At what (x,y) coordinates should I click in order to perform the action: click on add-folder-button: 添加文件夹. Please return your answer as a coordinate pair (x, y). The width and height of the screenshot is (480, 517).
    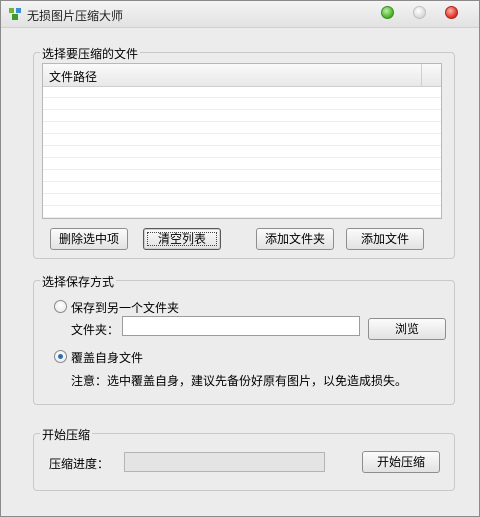
    Looking at the image, I should click on (295, 239).